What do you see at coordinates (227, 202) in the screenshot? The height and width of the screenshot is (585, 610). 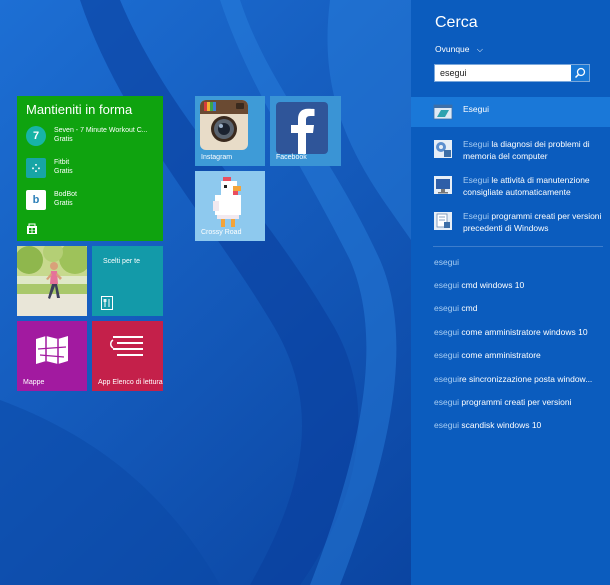 I see `chicken-icon` at bounding box center [227, 202].